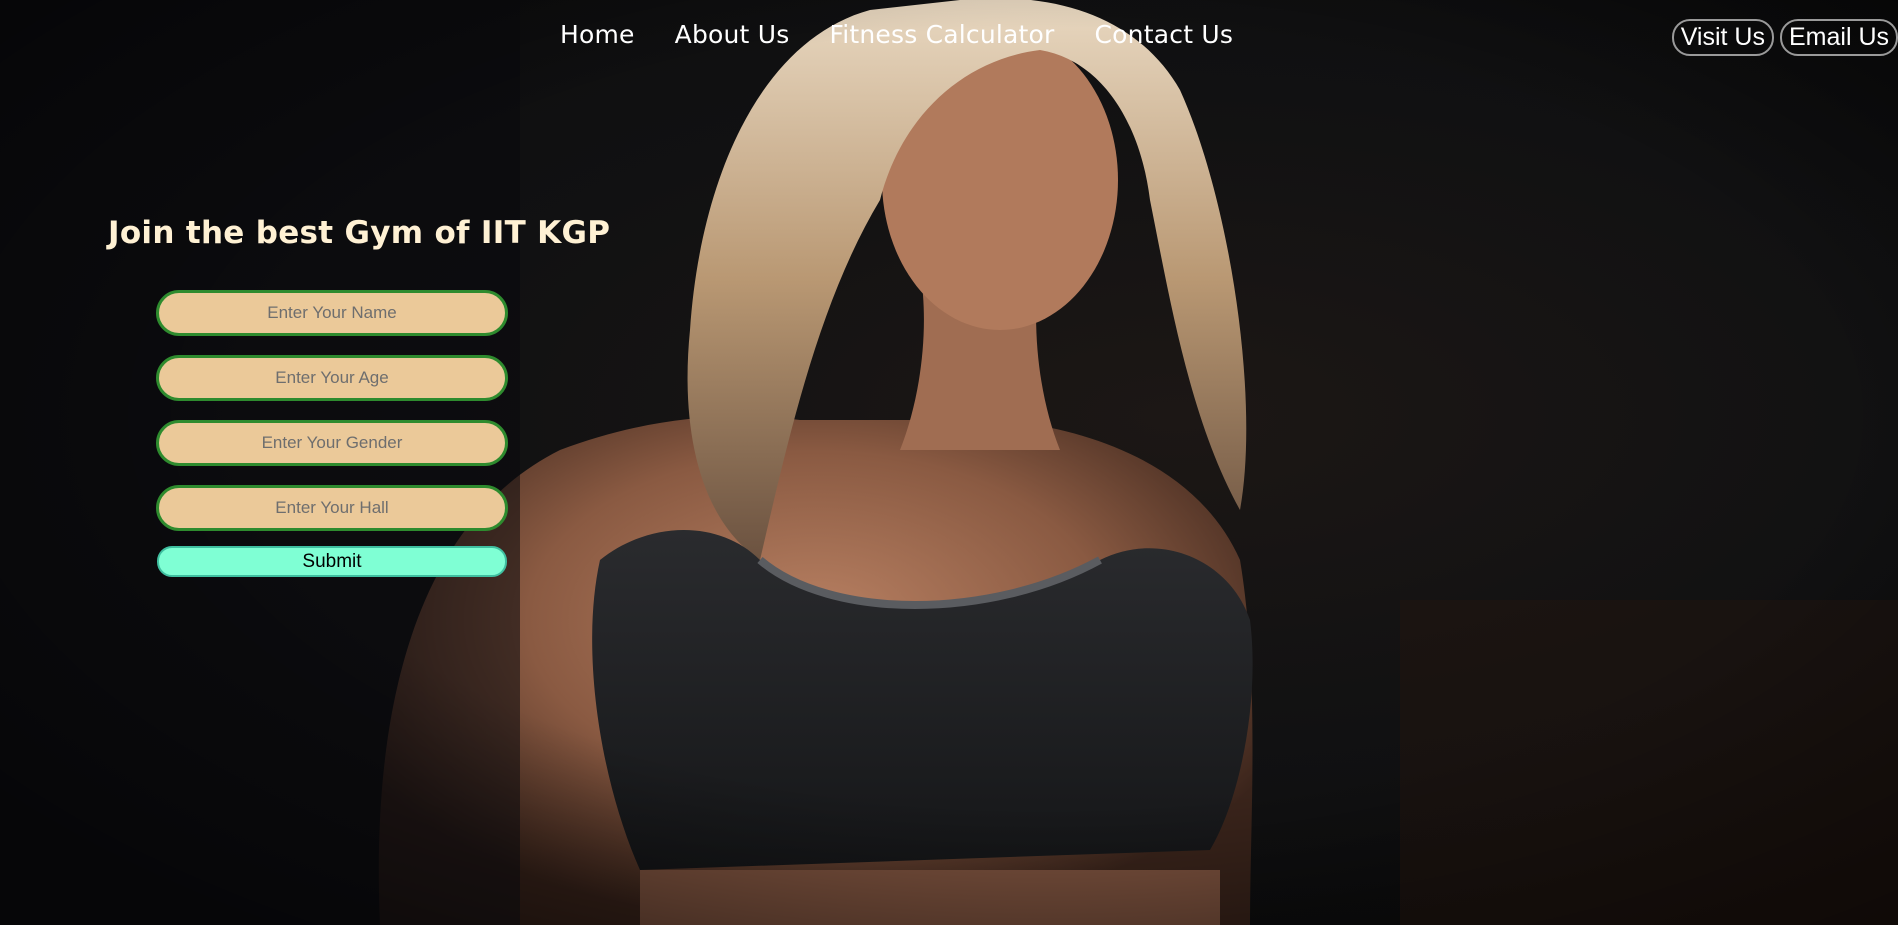 Image resolution: width=1898 pixels, height=925 pixels. I want to click on hall-input, so click(332, 508).